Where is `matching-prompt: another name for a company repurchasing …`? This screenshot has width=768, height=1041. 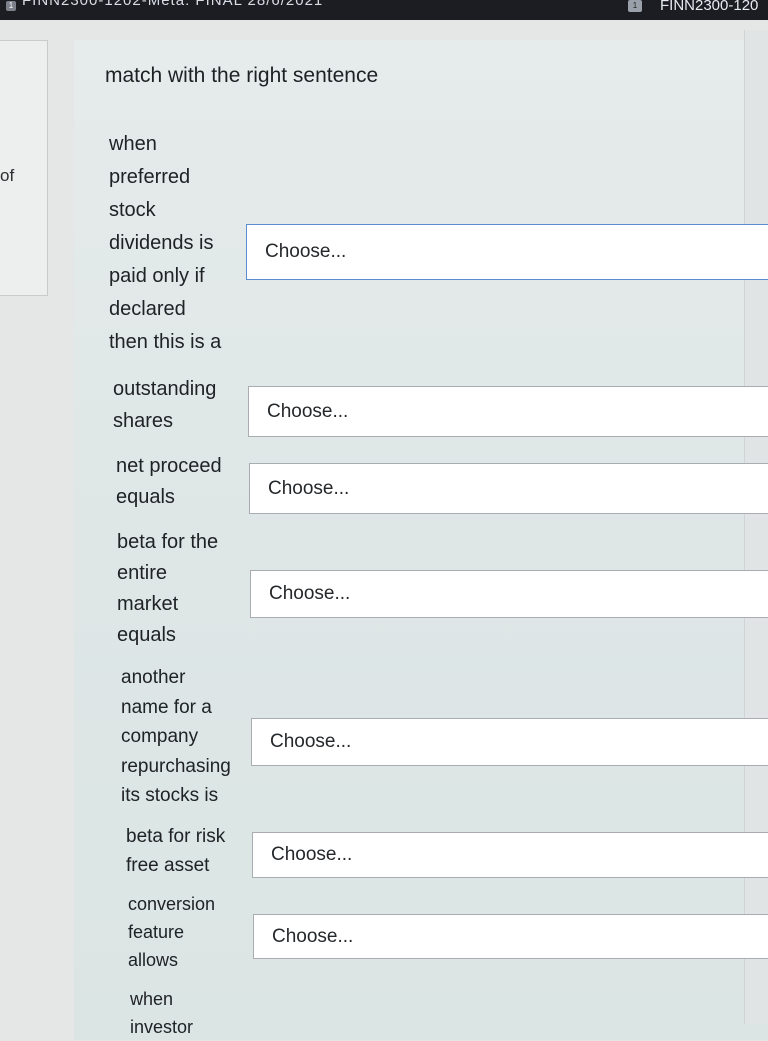
matching-prompt: another name for a company repurchasing … is located at coordinates (176, 736).